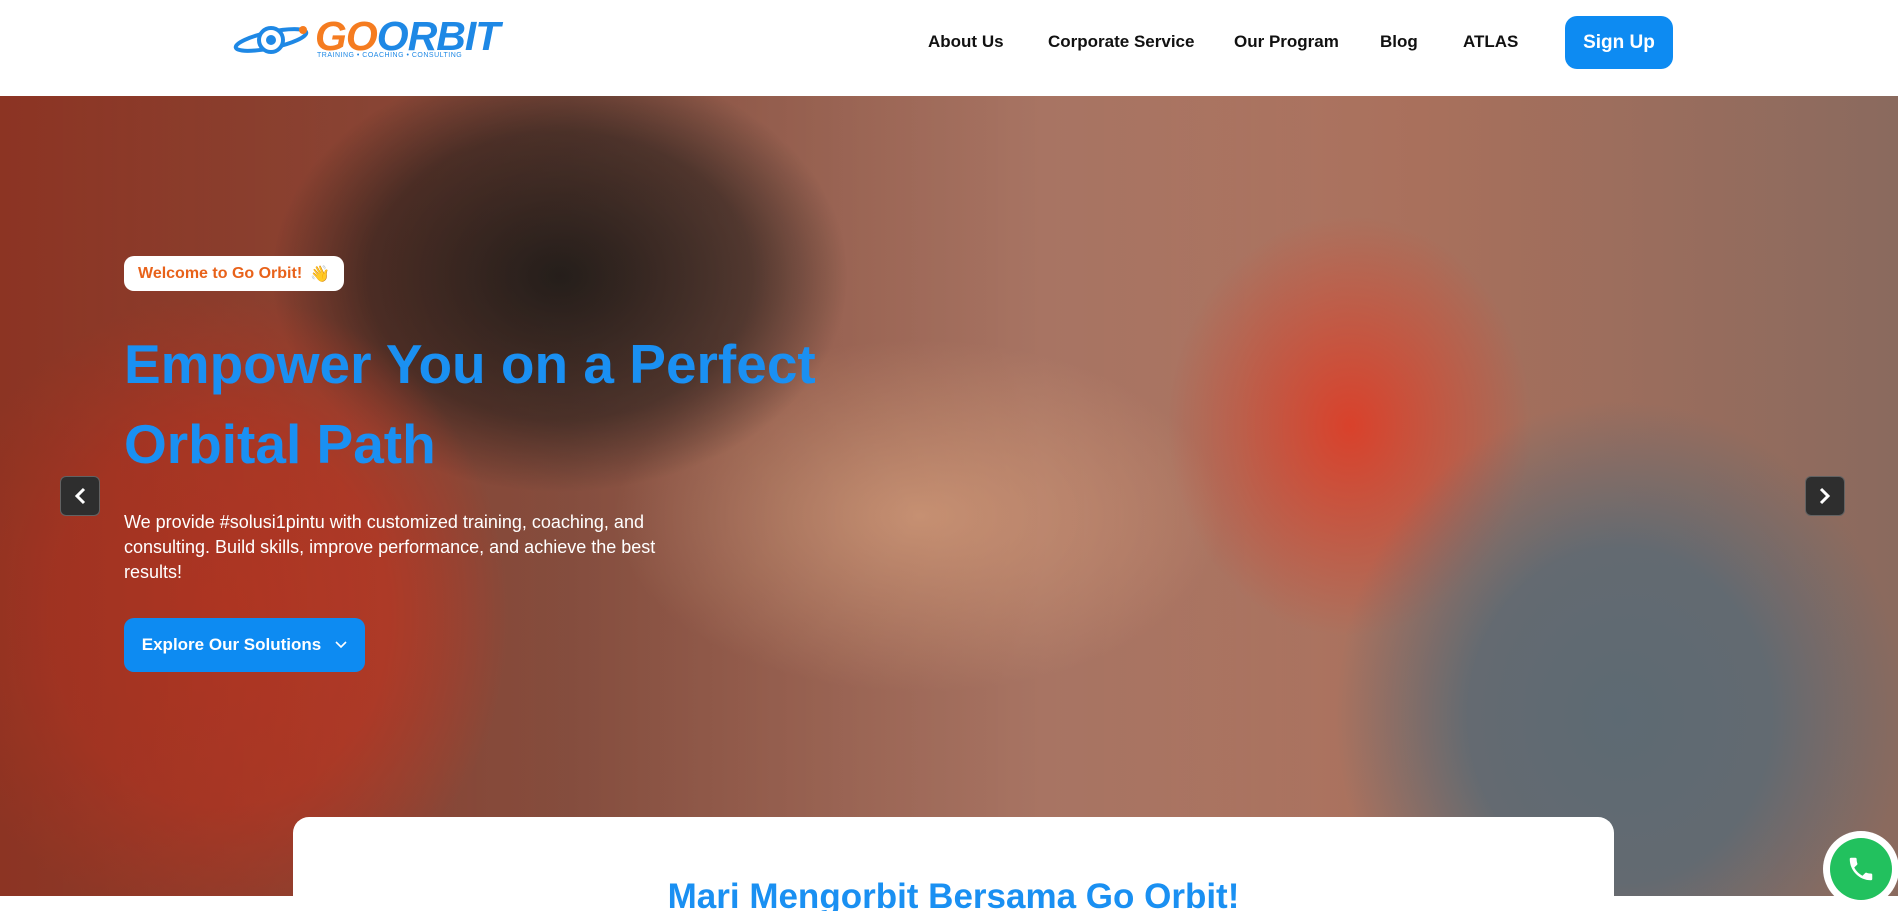 Image resolution: width=1898 pixels, height=911 pixels. I want to click on chevron-left-icon, so click(80, 496).